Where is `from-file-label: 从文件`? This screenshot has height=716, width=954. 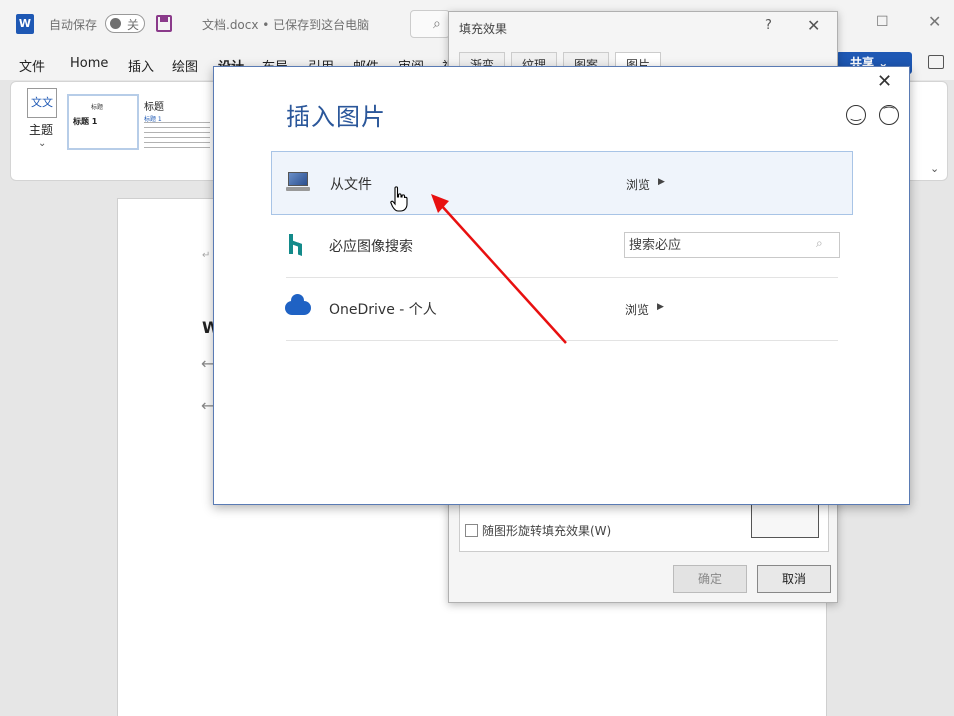 from-file-label: 从文件 is located at coordinates (351, 185).